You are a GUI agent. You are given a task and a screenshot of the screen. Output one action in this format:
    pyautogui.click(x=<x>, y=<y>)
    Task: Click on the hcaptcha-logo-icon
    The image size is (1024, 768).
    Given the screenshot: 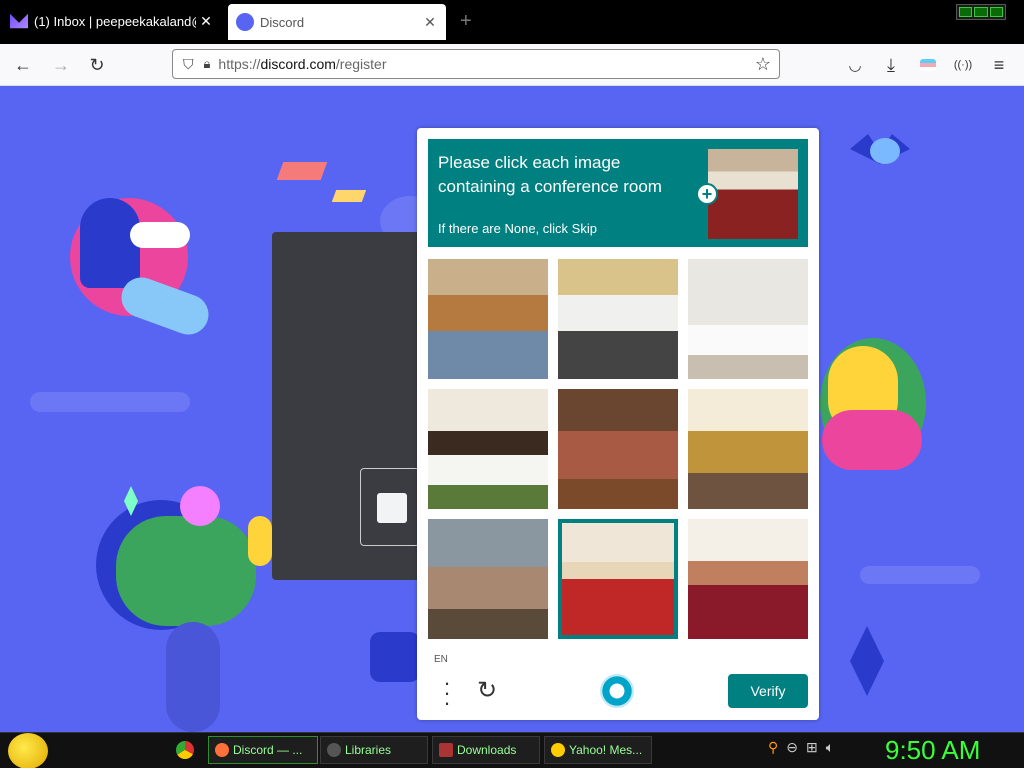 What is the action you would take?
    pyautogui.click(x=617, y=691)
    